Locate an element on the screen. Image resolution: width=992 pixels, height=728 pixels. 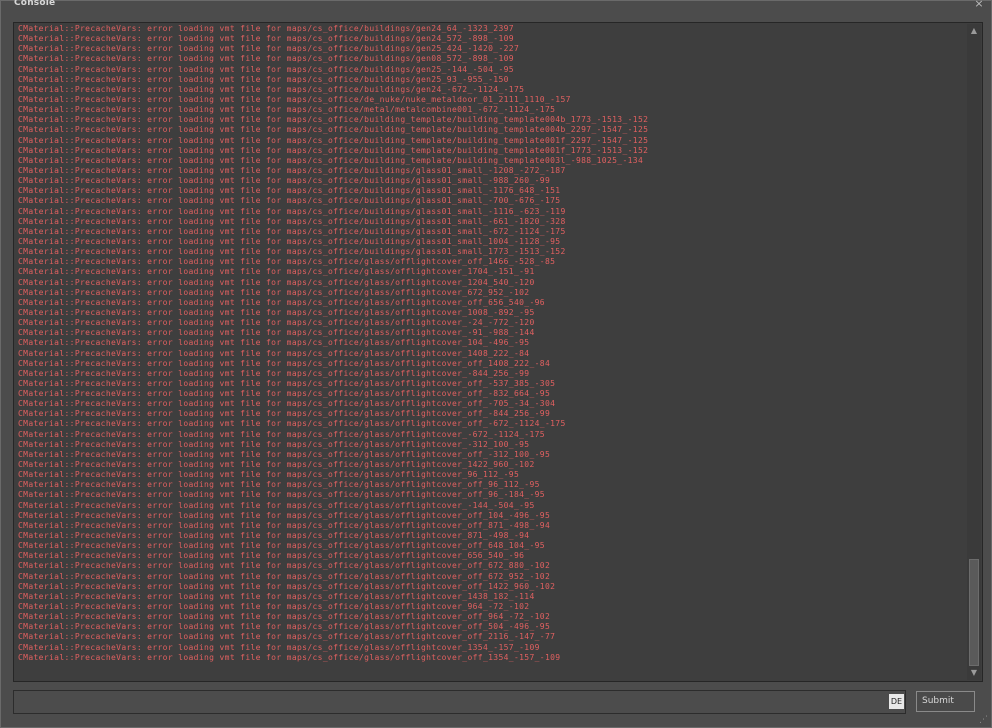
vertical-scrollbar: ▲ ▼ is located at coordinates (974, 352).